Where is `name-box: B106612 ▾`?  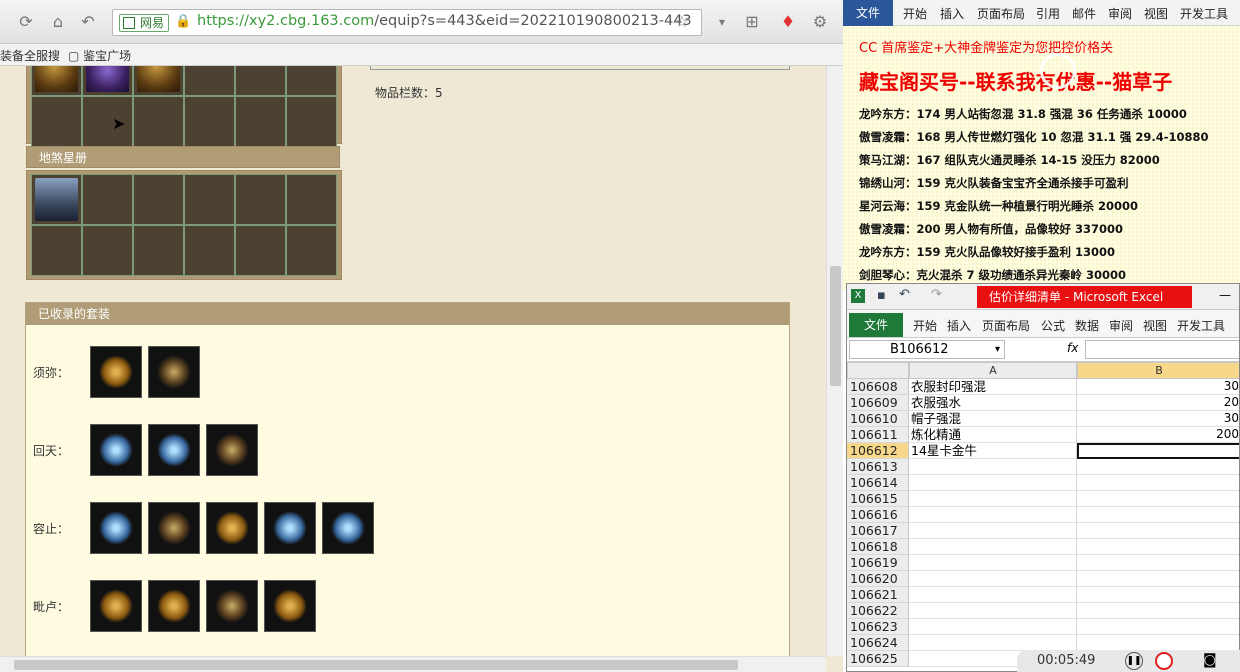
name-box: B106612 ▾ is located at coordinates (927, 349).